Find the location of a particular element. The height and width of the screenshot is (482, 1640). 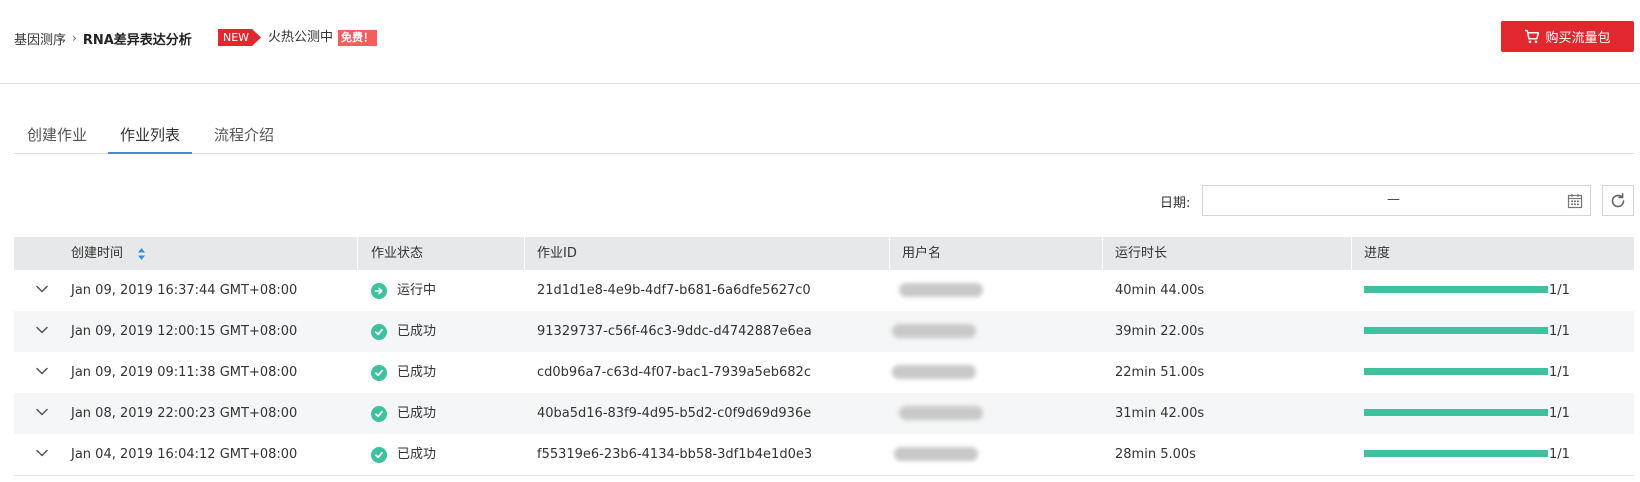

column-header-duration: 运行时长 is located at coordinates (1141, 253).